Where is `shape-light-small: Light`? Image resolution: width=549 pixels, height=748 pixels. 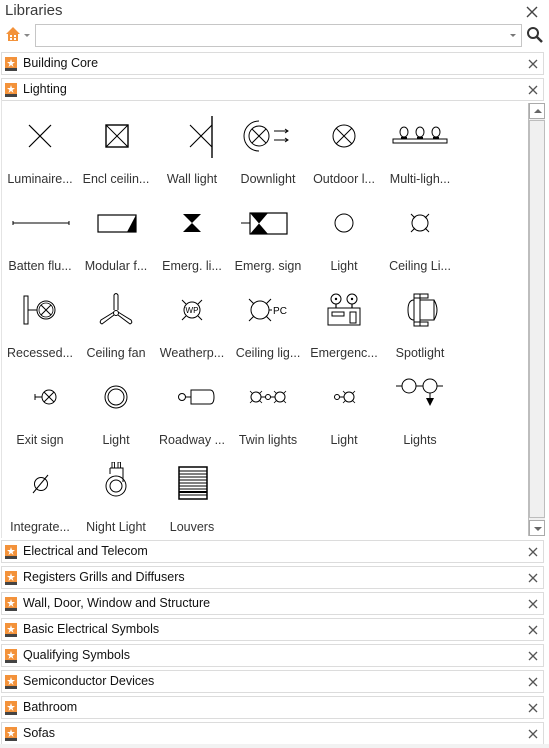
shape-light-small: Light is located at coordinates (344, 404).